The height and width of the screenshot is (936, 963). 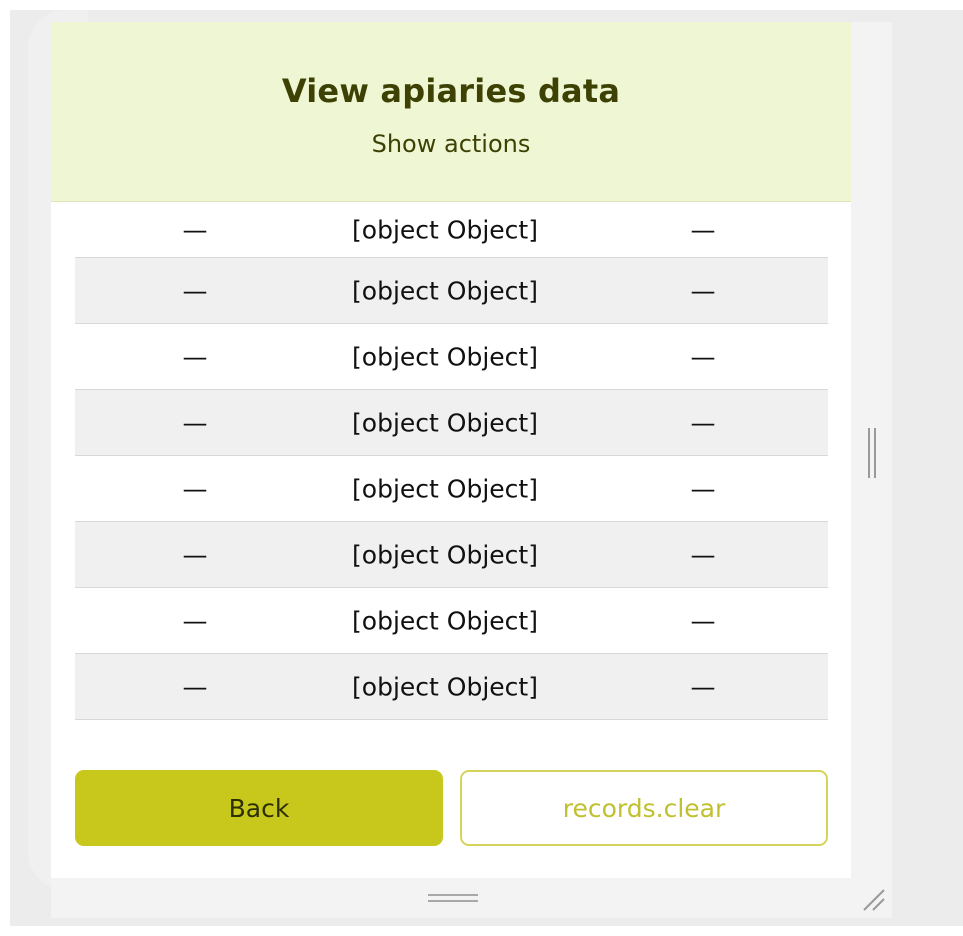 What do you see at coordinates (451, 144) in the screenshot?
I see `show-actions-link: Show actions` at bounding box center [451, 144].